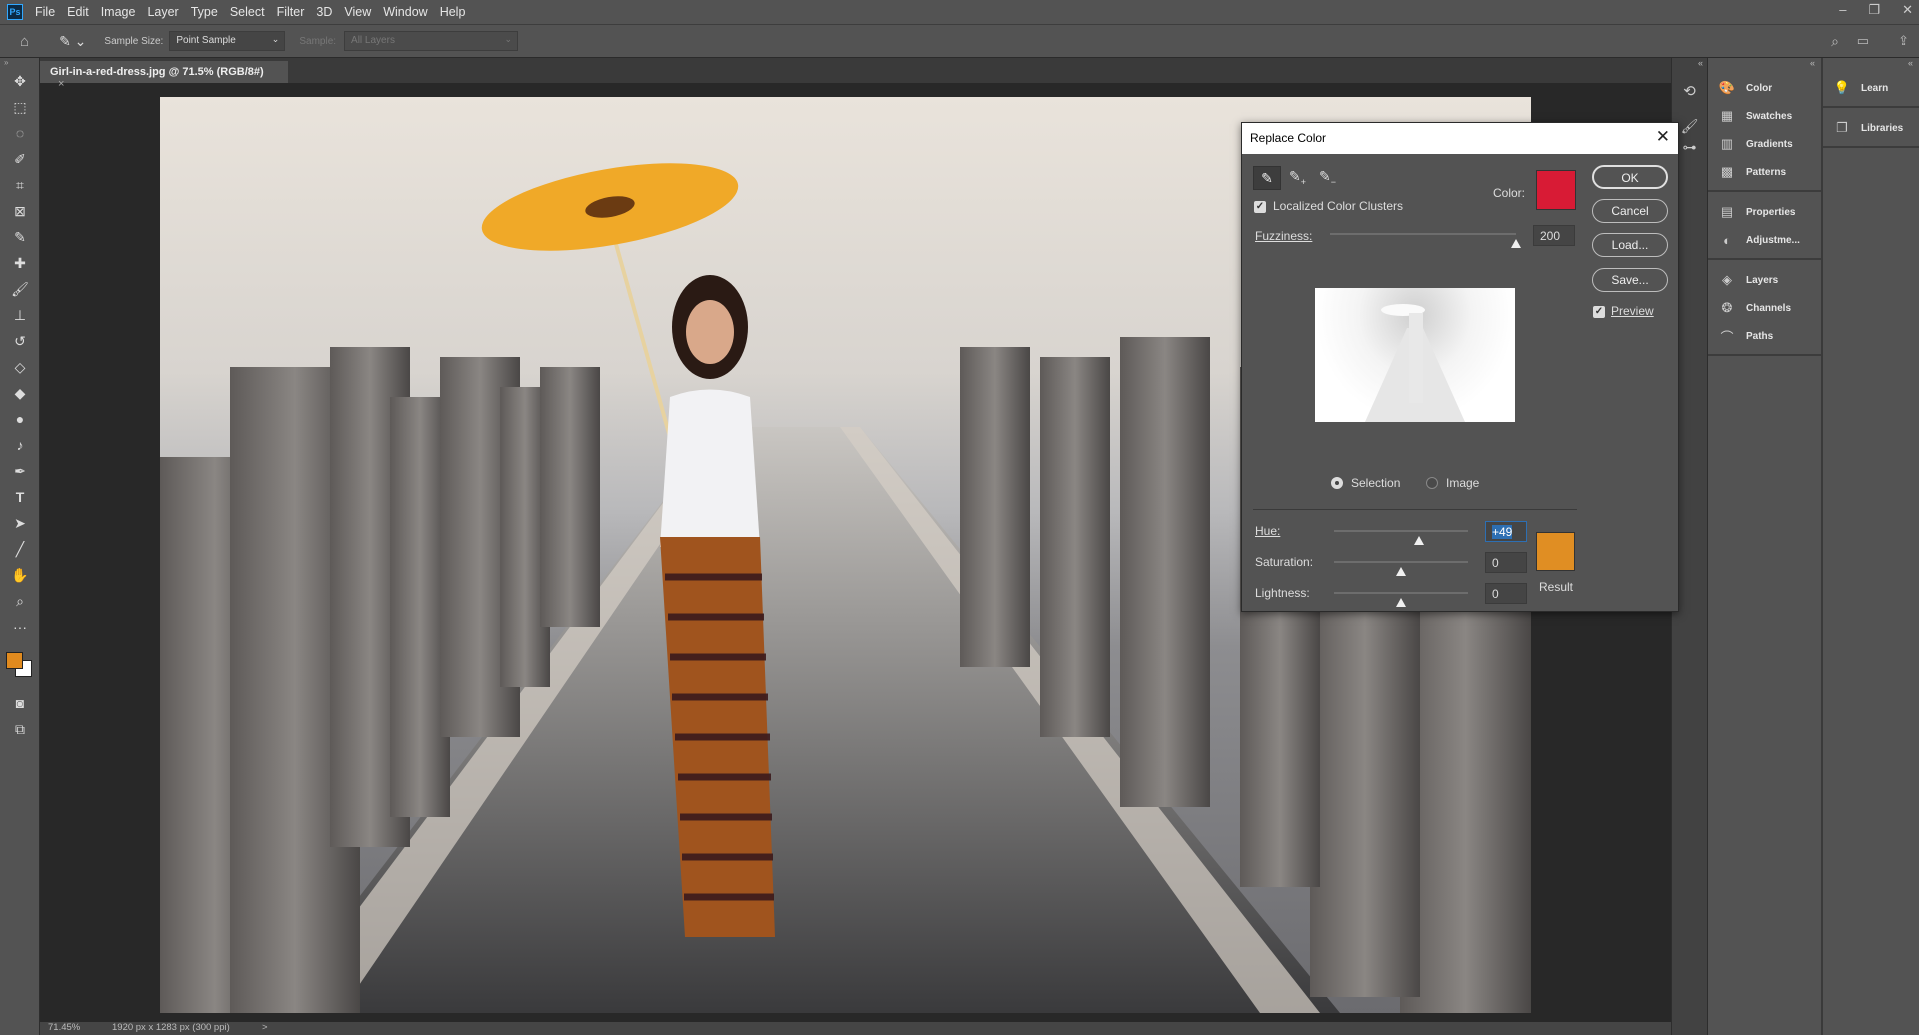 Image resolution: width=1919 pixels, height=1035 pixels. I want to click on result-color-swatch, so click(1555, 551).